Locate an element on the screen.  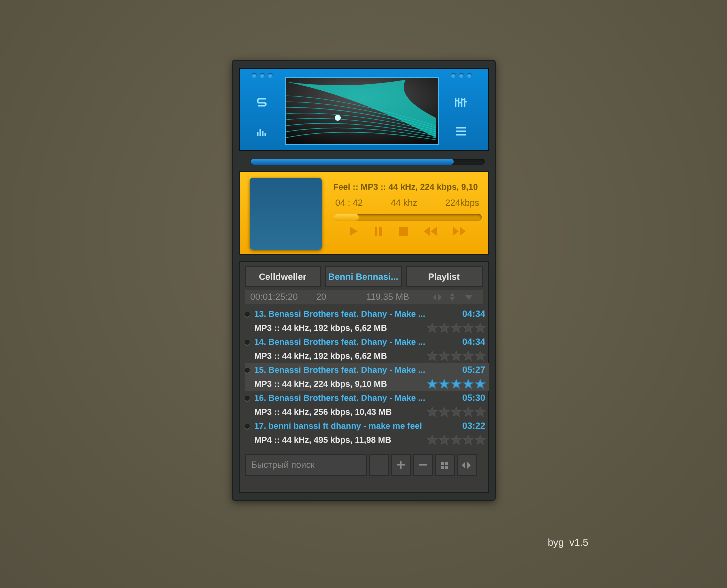
track-info: MP4 :: 44 kHz, 495 kbps, 11,98 MB is located at coordinates (323, 440).